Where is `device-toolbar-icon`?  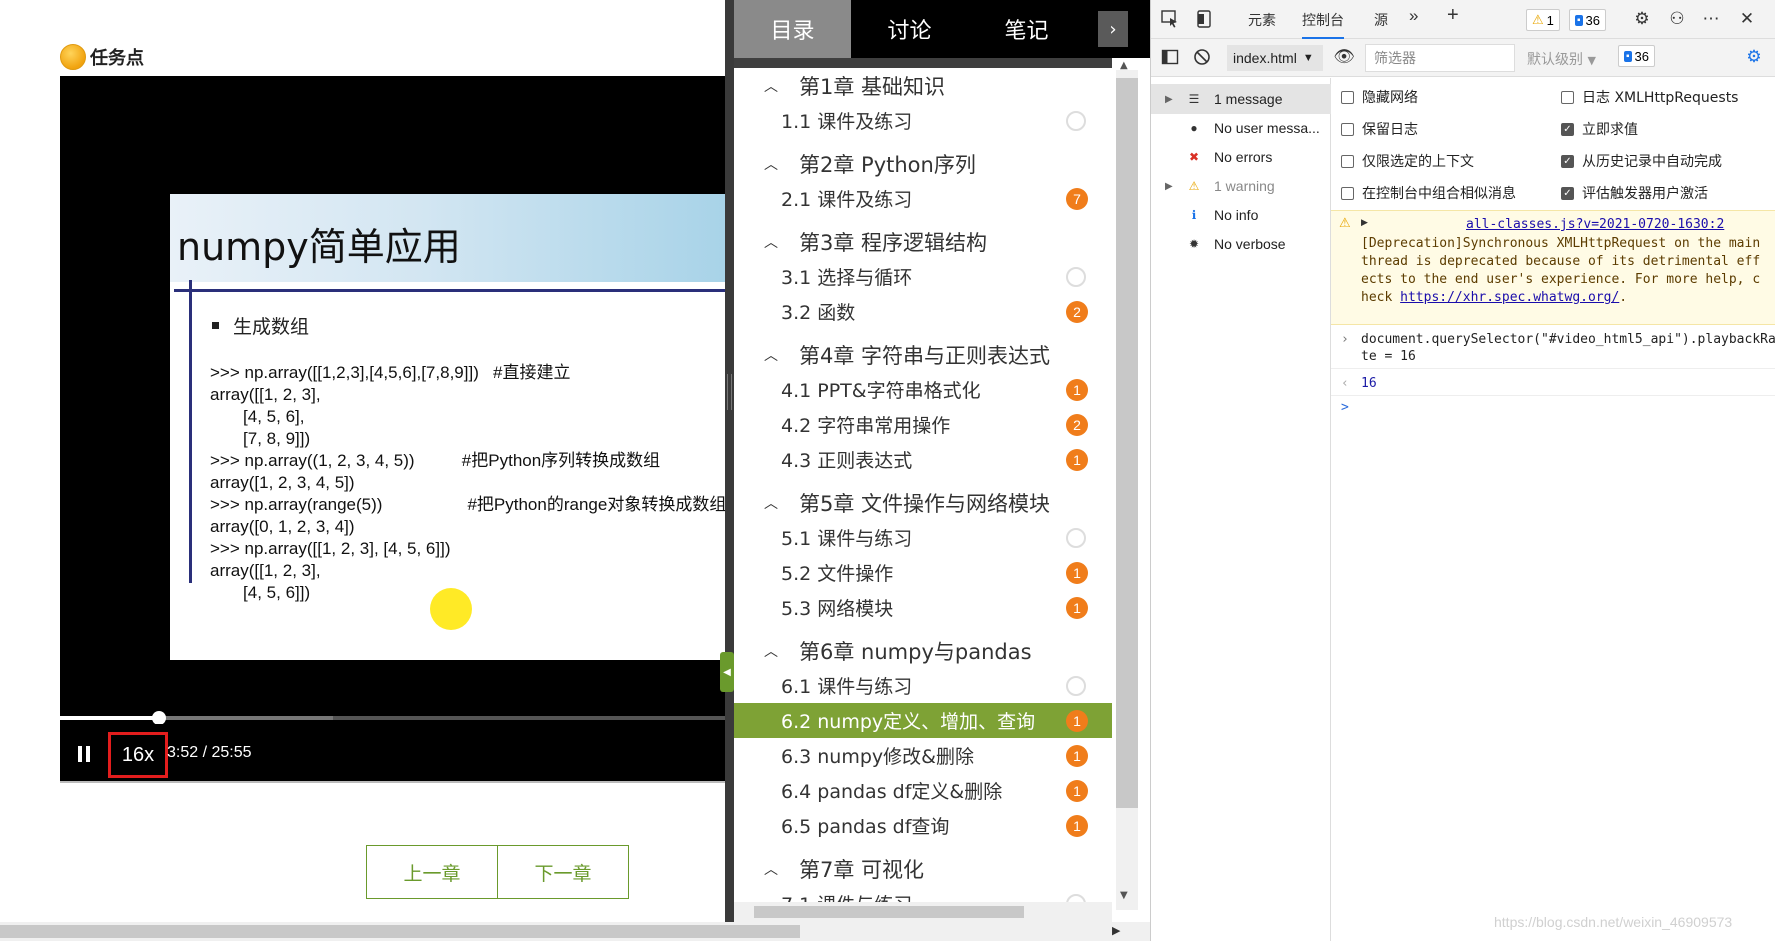 device-toolbar-icon is located at coordinates (1204, 19).